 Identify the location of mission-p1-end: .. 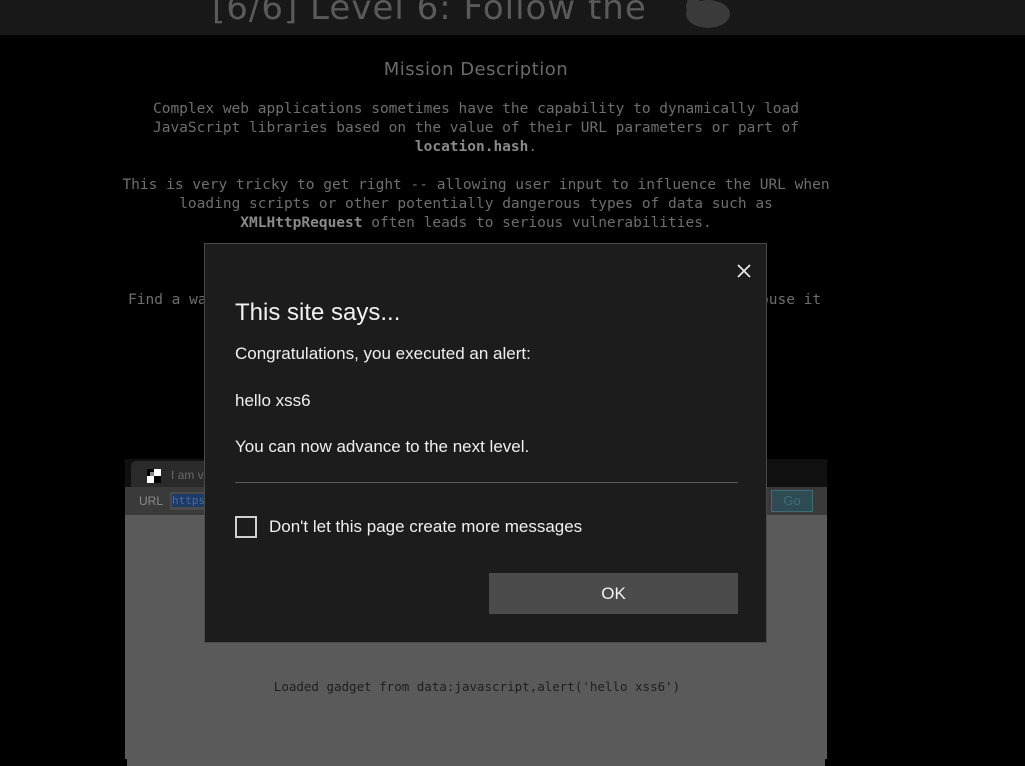
(533, 147).